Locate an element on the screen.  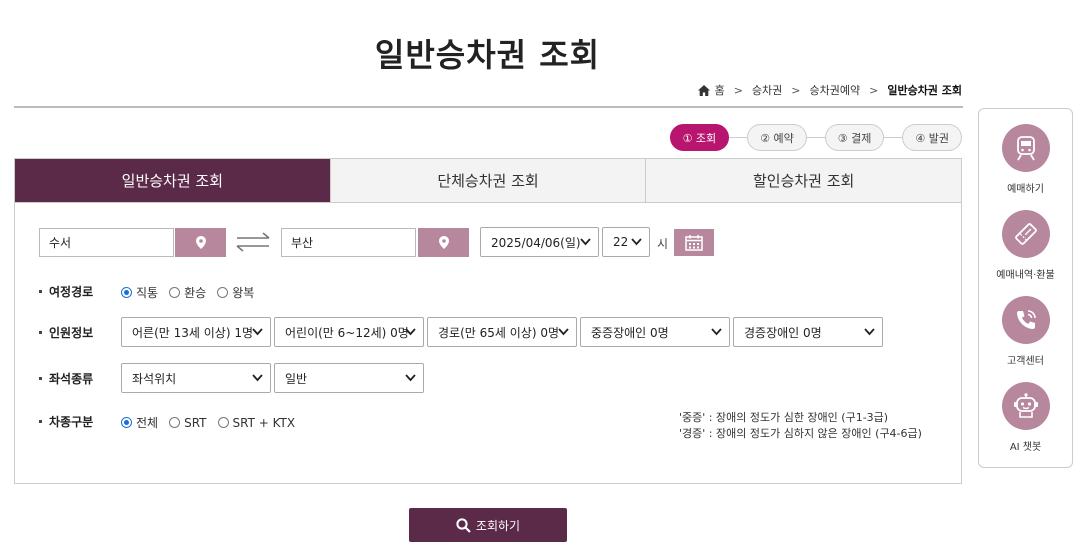
title-divider is located at coordinates (488, 107).